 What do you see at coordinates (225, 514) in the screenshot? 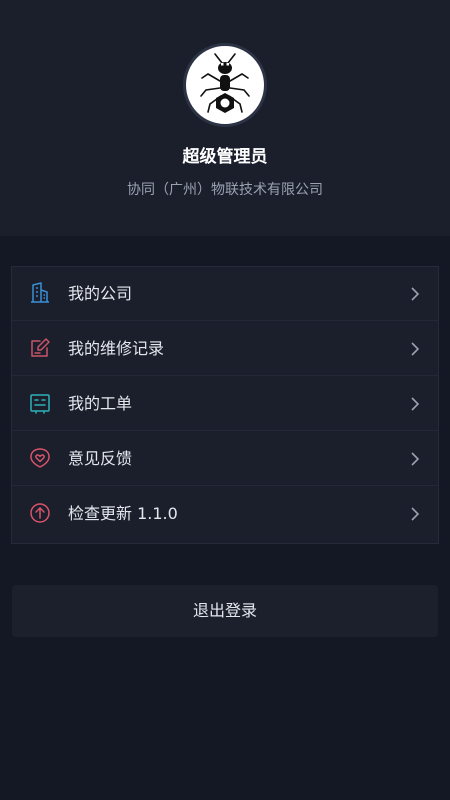
I see `menu-item-check-update: 检查更新 1.1.0` at bounding box center [225, 514].